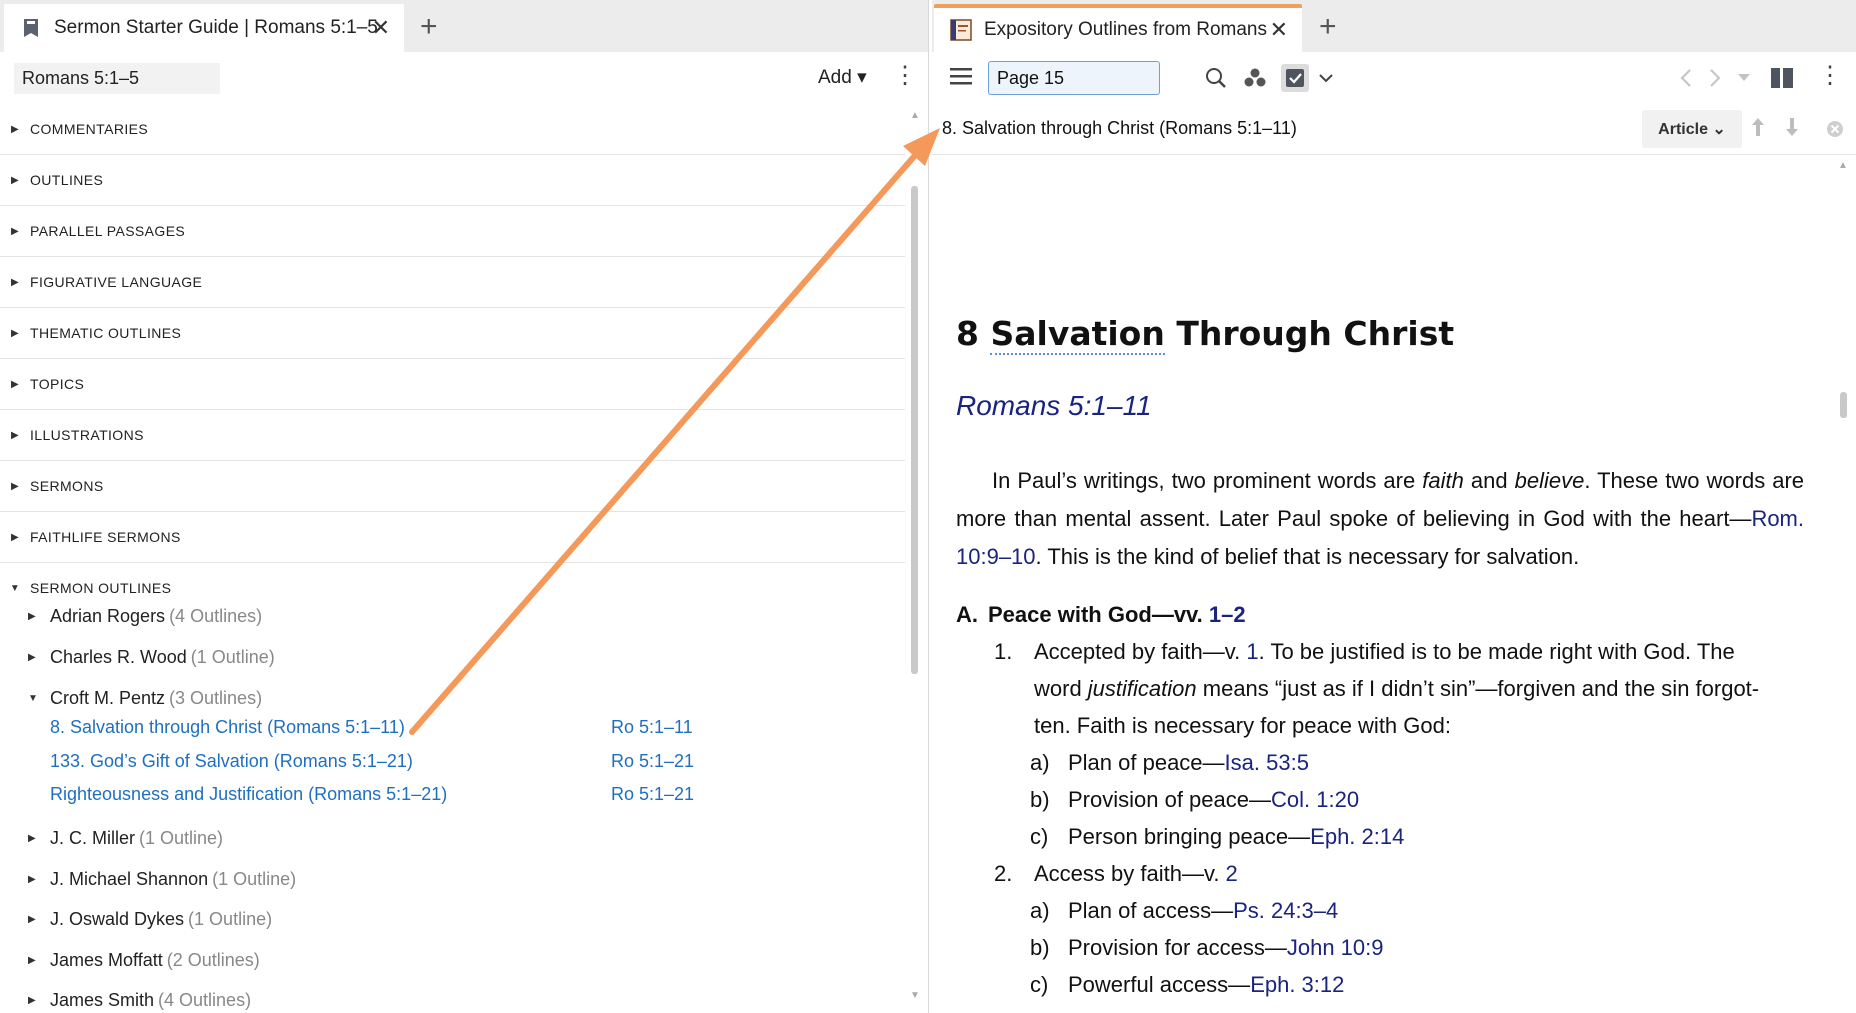  Describe the element at coordinates (1792, 129) in the screenshot. I see `next-article-icon` at that location.